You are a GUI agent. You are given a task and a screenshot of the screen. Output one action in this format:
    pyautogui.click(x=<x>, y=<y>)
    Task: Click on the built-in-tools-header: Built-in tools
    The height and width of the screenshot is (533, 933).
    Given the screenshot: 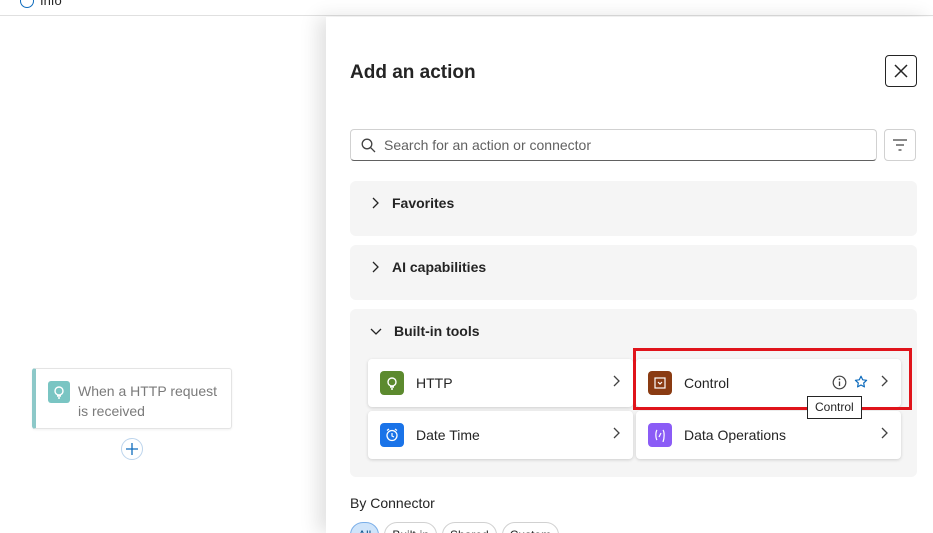 What is the action you would take?
    pyautogui.click(x=633, y=331)
    